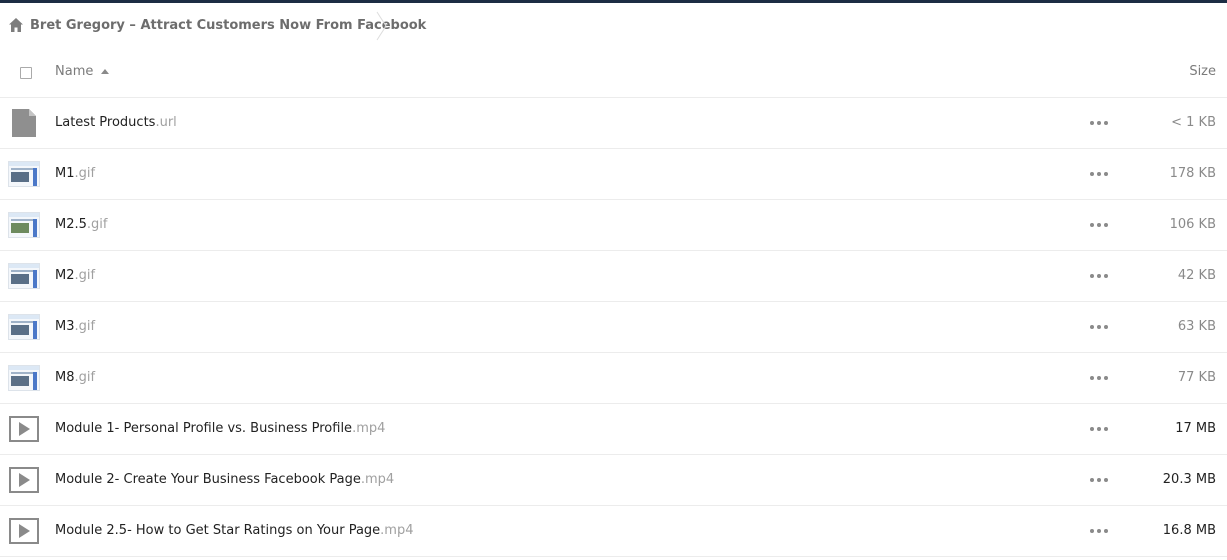  What do you see at coordinates (1192, 173) in the screenshot?
I see `file-size: 178 KB` at bounding box center [1192, 173].